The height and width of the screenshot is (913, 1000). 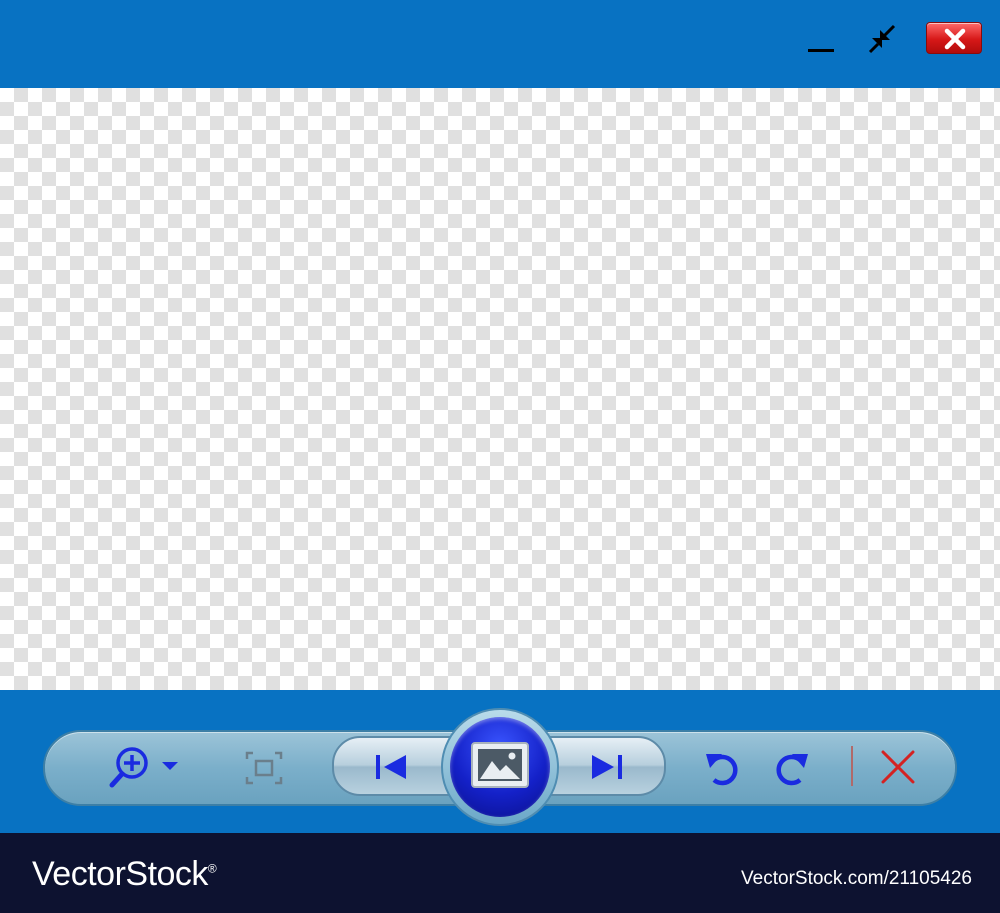 I want to click on restore-button, so click(x=882, y=39).